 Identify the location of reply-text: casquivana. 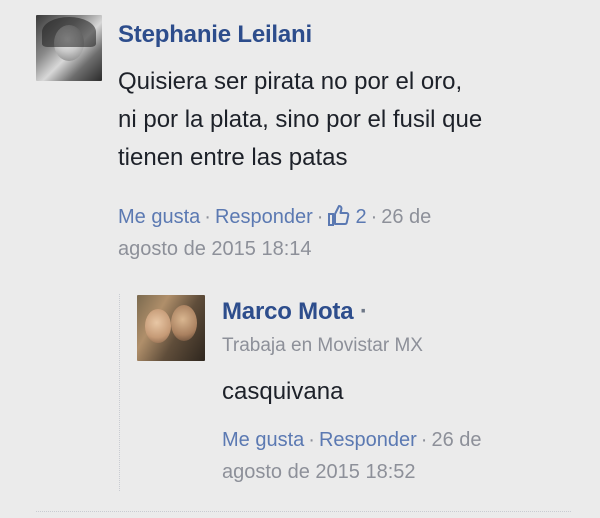
(283, 391).